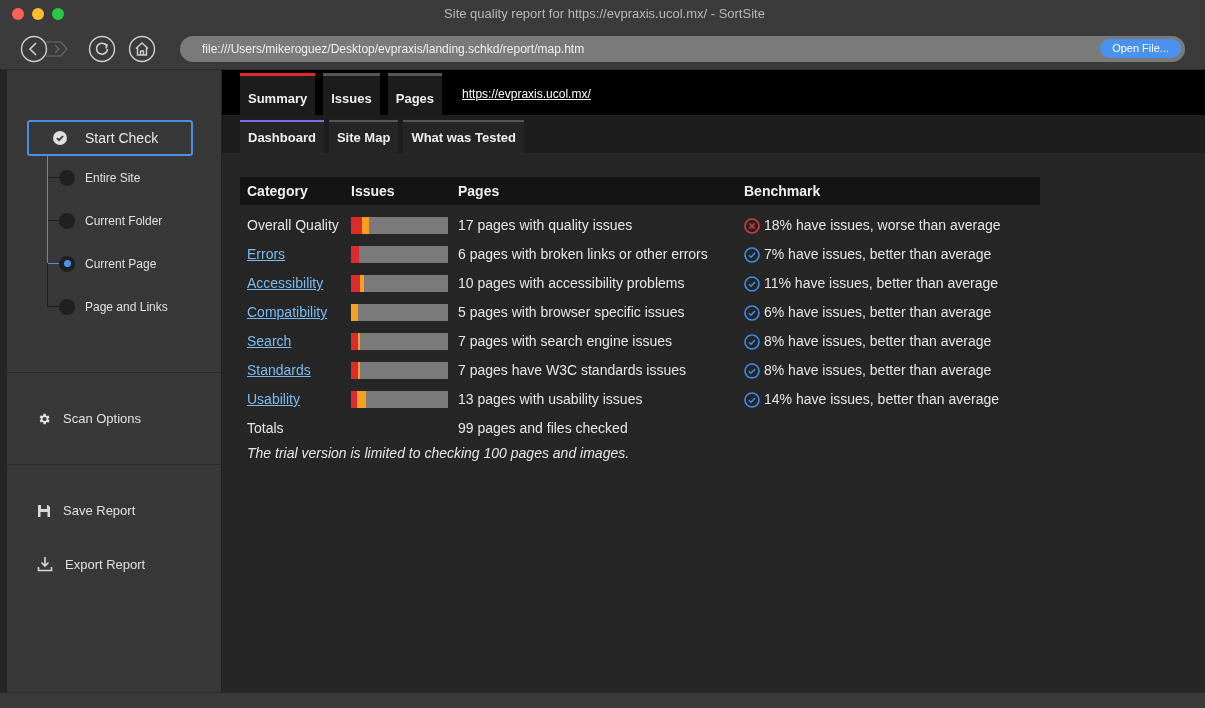  Describe the element at coordinates (129, 511) in the screenshot. I see `save-report-button: Save Report` at that location.